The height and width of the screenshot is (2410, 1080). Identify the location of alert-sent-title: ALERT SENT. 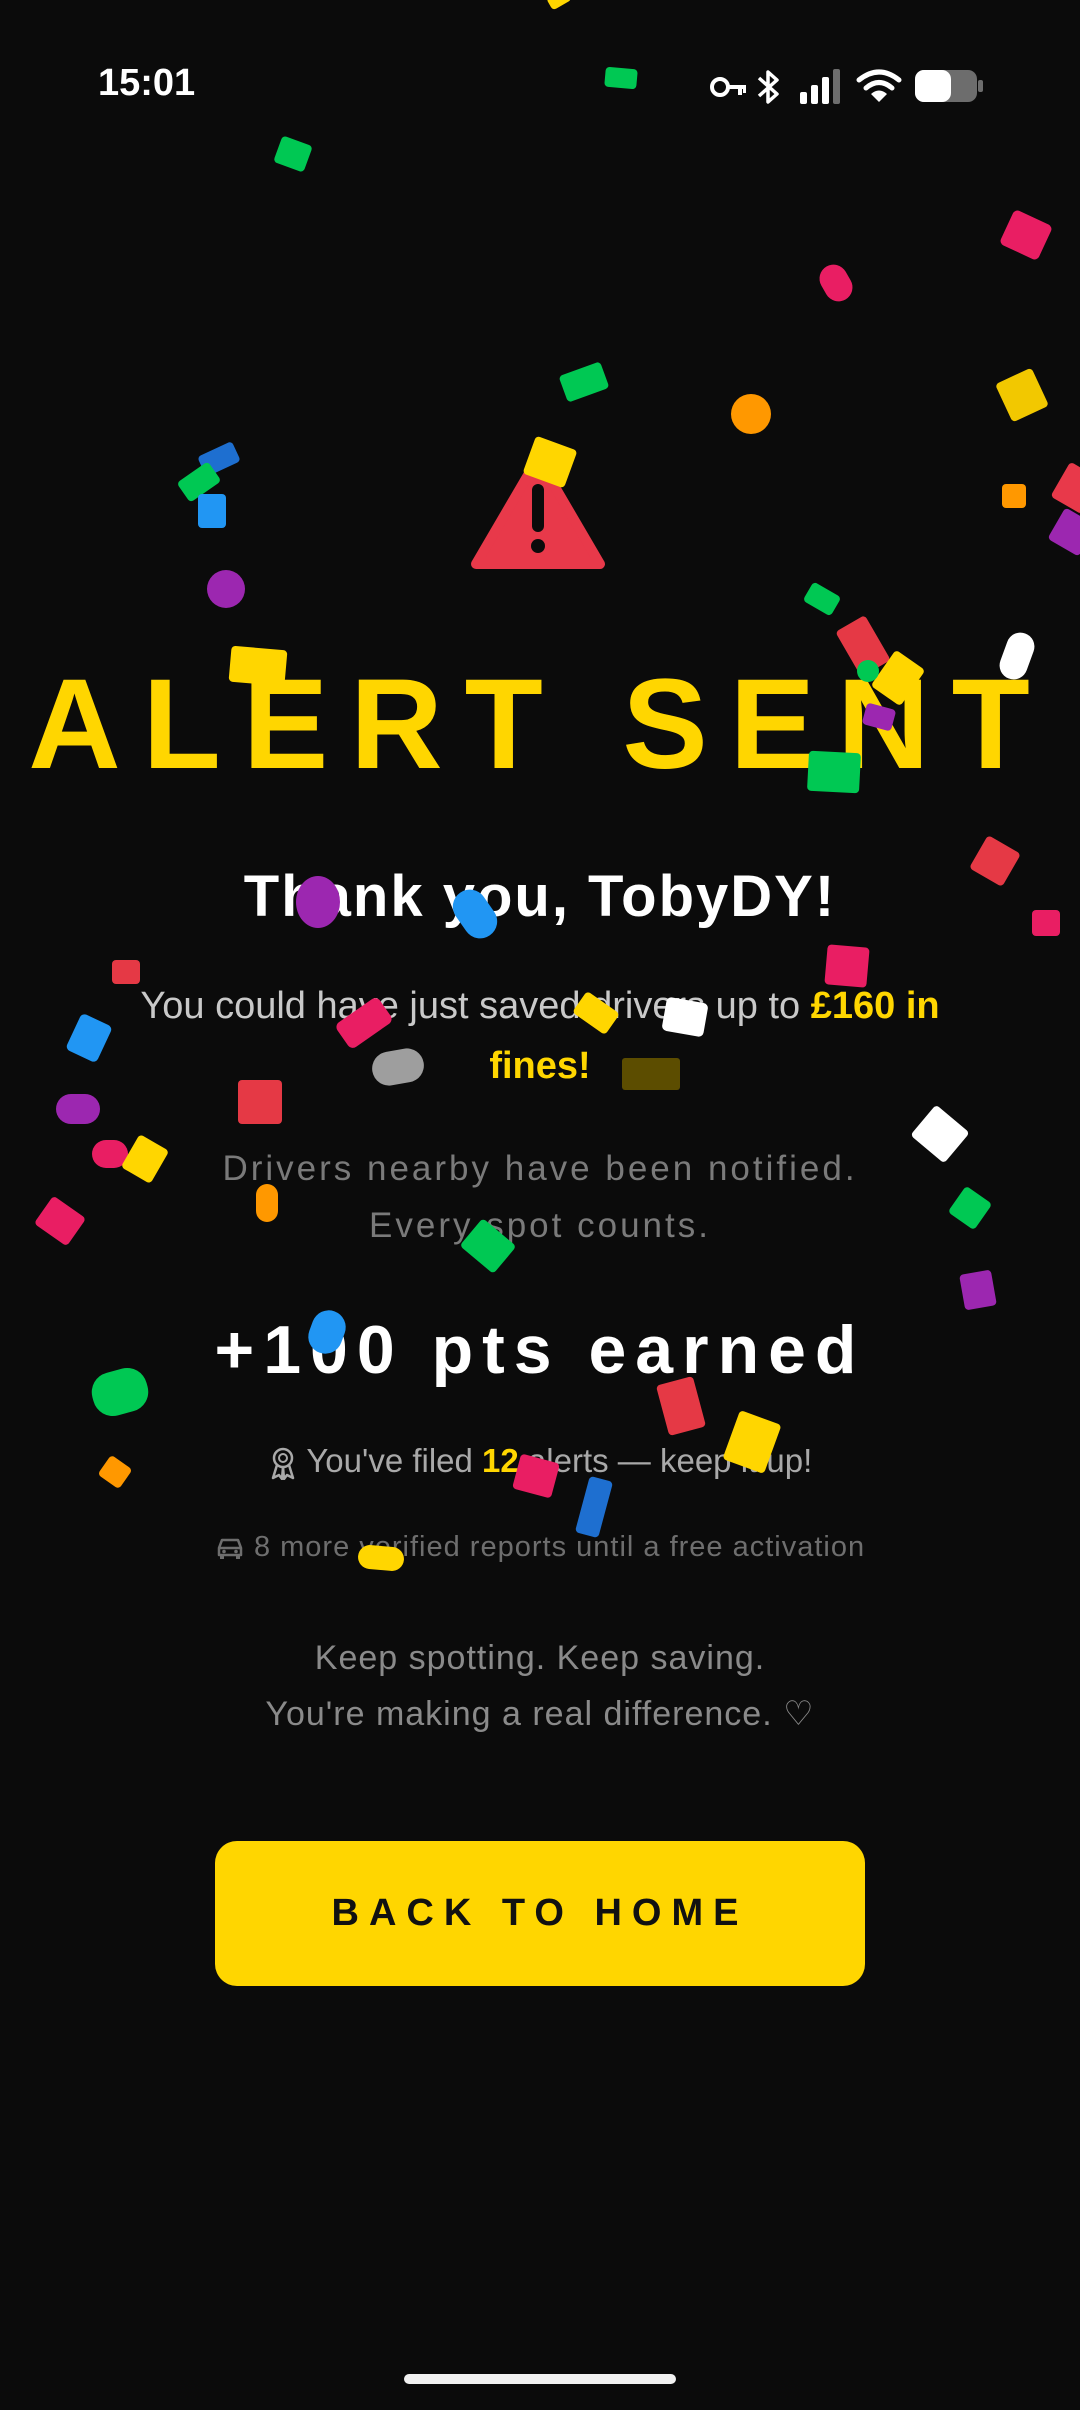
(540, 724).